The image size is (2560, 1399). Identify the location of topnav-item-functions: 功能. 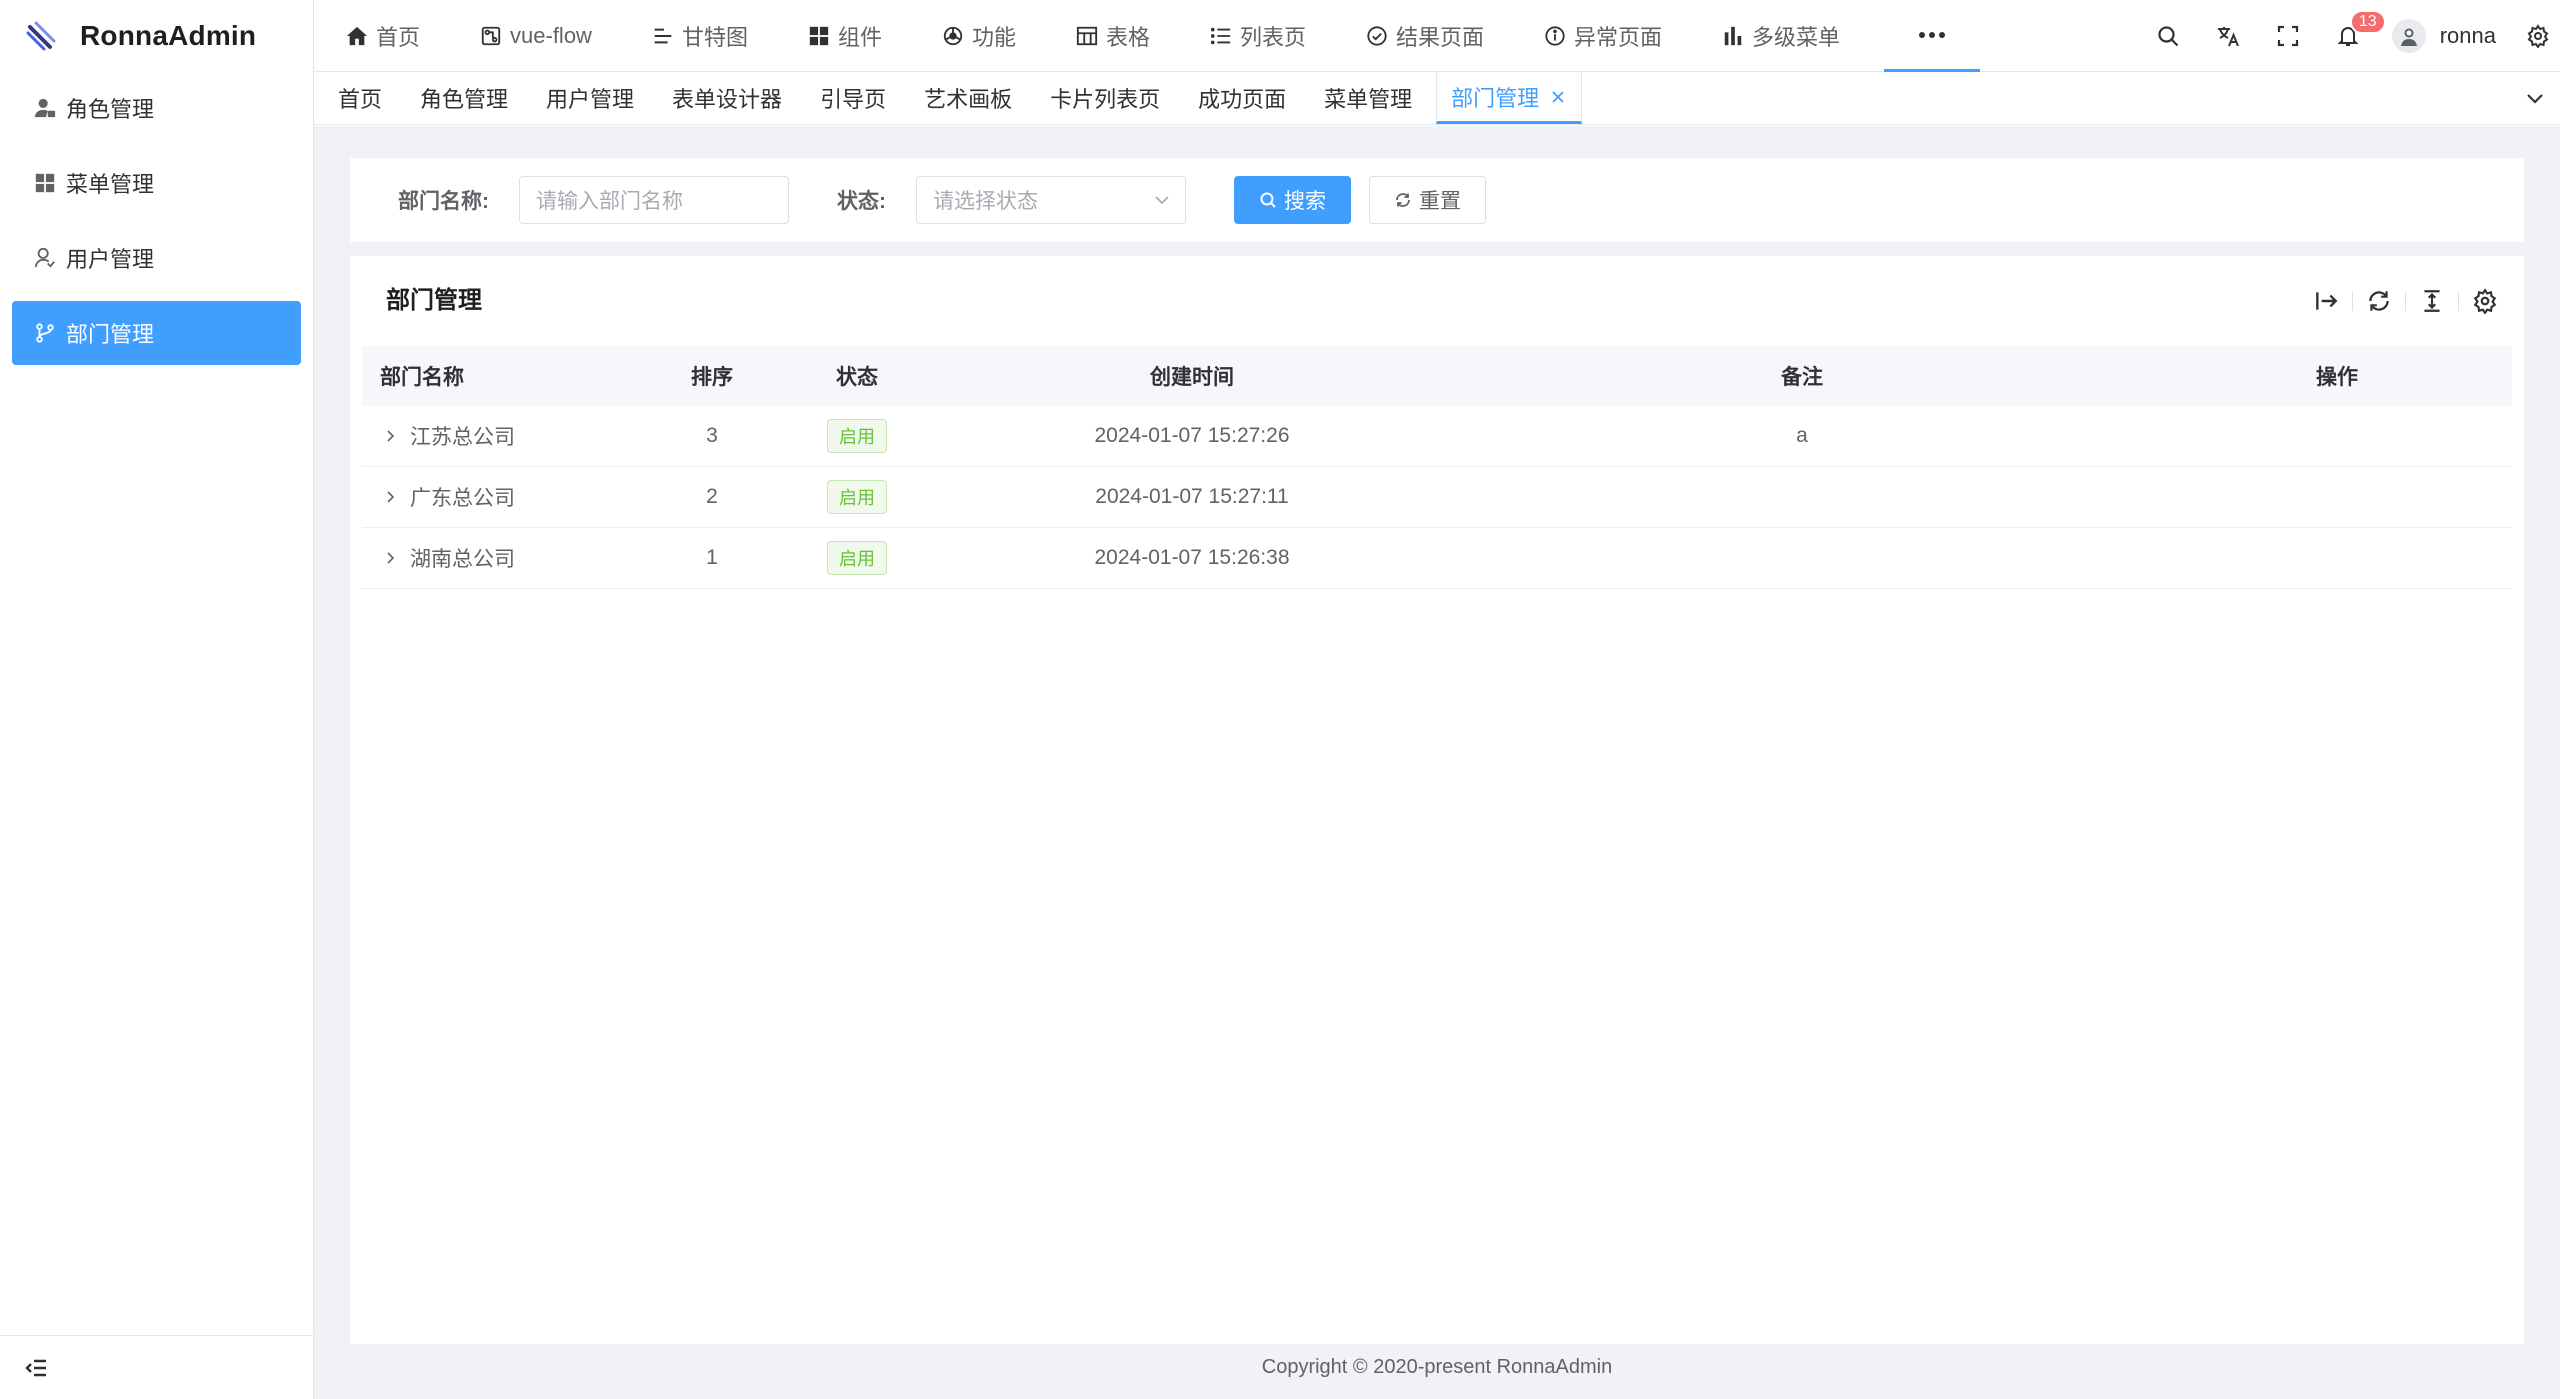
(977, 36).